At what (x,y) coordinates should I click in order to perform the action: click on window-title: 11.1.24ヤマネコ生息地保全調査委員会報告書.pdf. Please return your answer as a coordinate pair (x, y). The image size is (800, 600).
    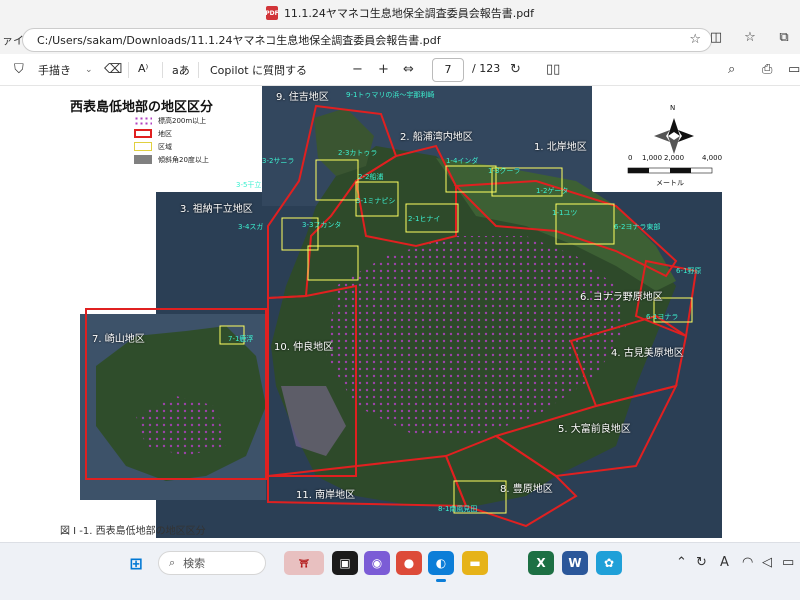
    Looking at the image, I should click on (409, 13).